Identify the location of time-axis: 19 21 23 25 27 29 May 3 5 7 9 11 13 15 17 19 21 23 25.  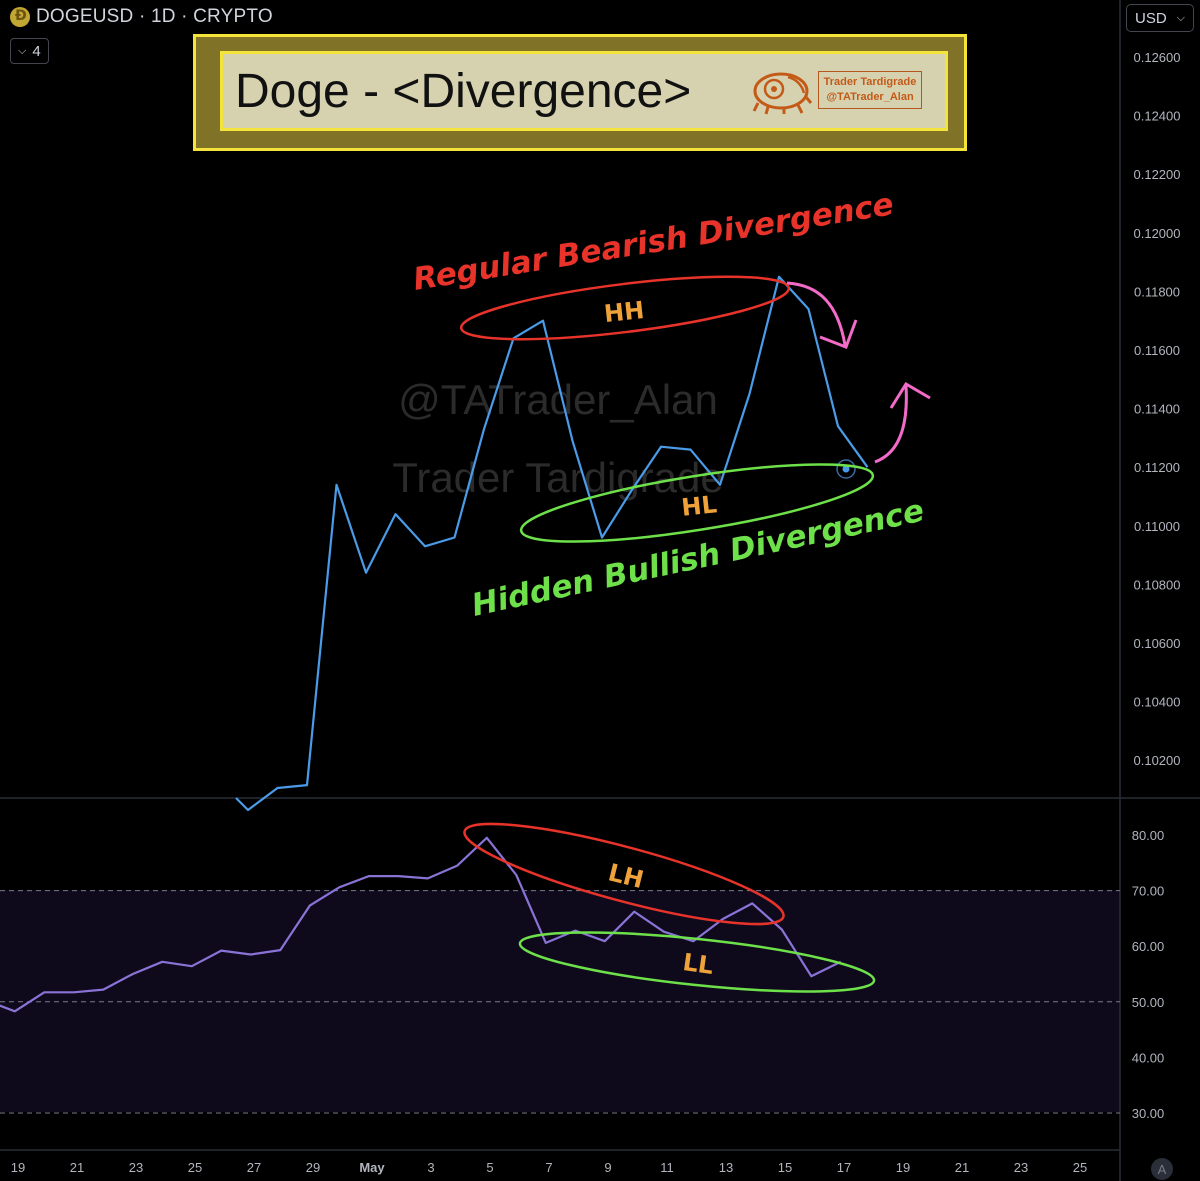
(549, 1167).